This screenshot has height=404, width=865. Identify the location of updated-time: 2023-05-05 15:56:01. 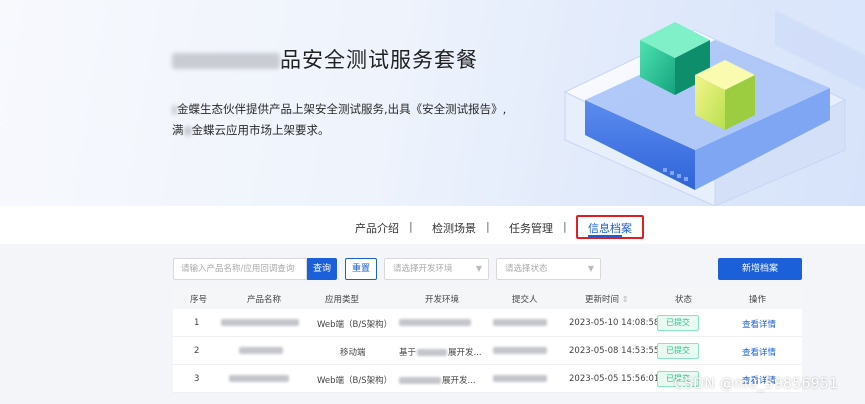
(614, 379).